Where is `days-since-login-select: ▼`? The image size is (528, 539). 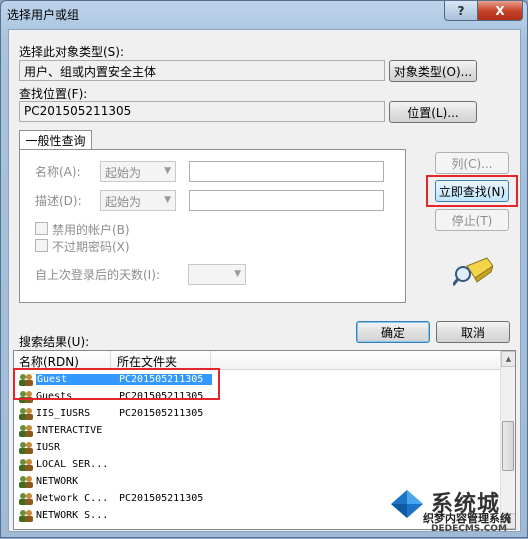
days-since-login-select: ▼ is located at coordinates (217, 274).